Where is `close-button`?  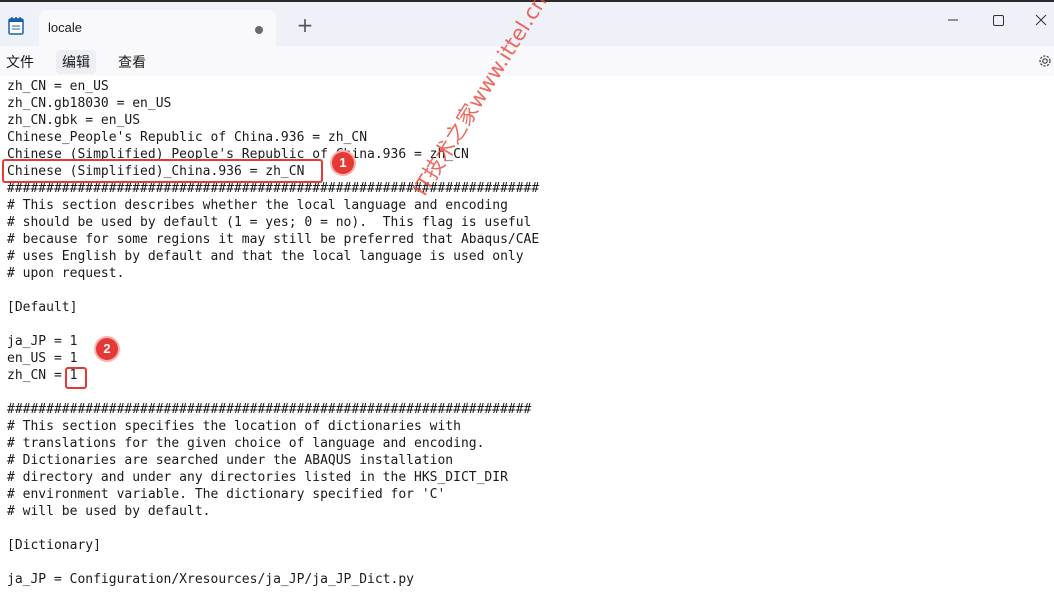
close-button is located at coordinates (1041, 20).